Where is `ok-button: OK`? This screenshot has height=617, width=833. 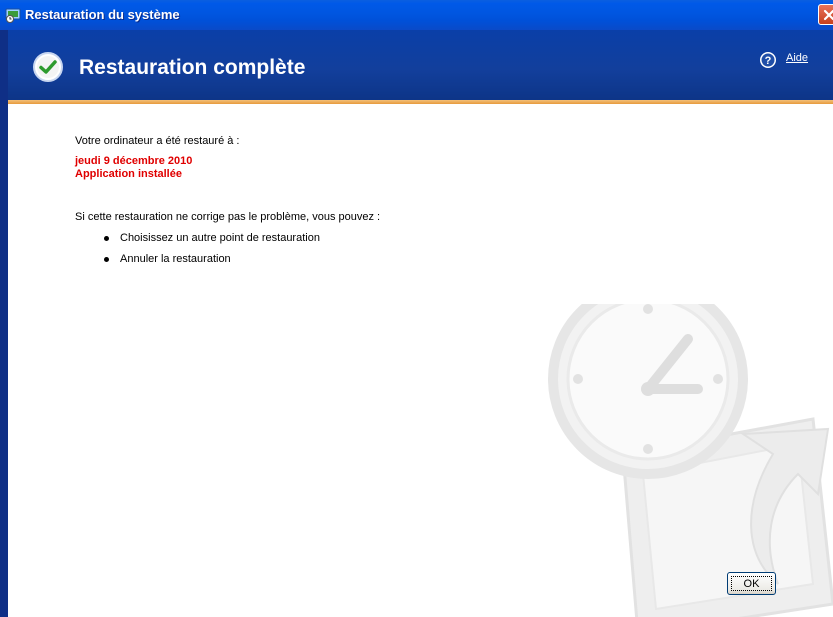
ok-button: OK is located at coordinates (751, 583).